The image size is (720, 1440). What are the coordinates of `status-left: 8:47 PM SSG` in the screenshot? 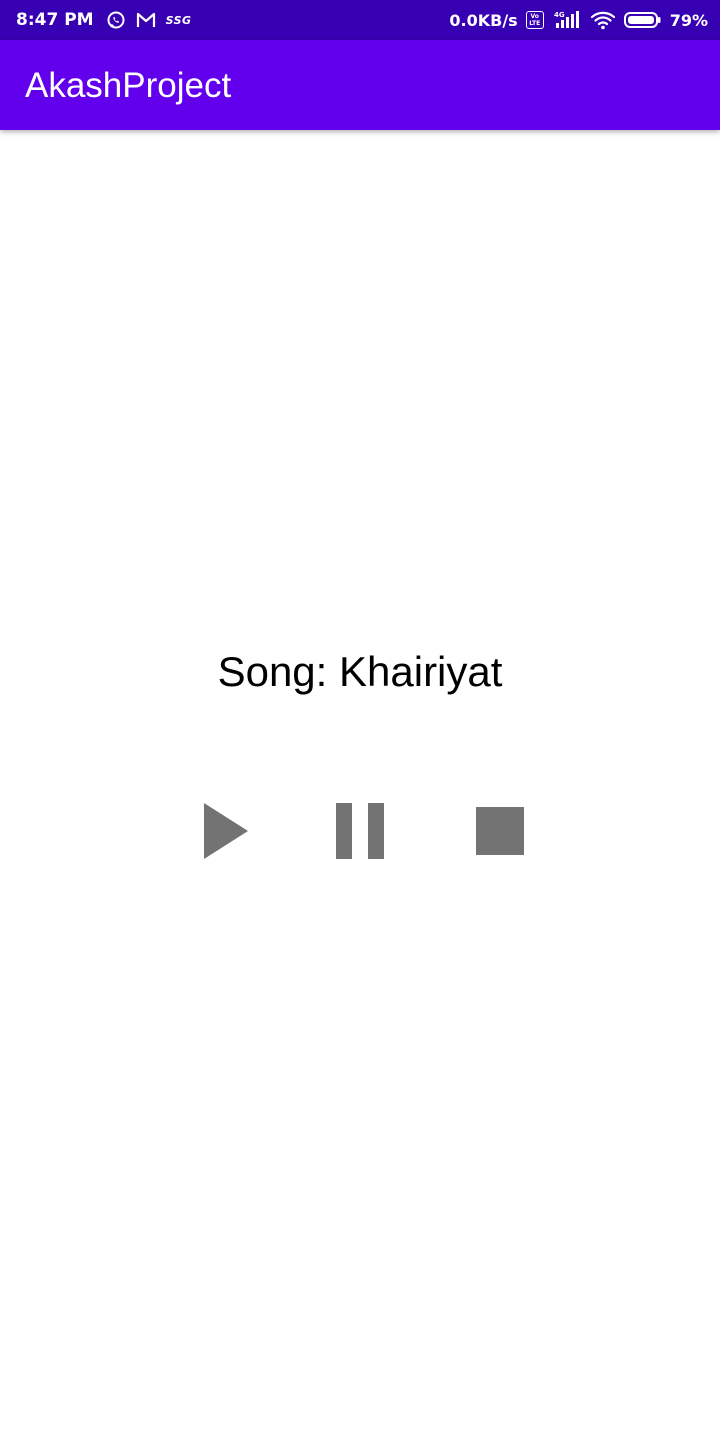 It's located at (104, 20).